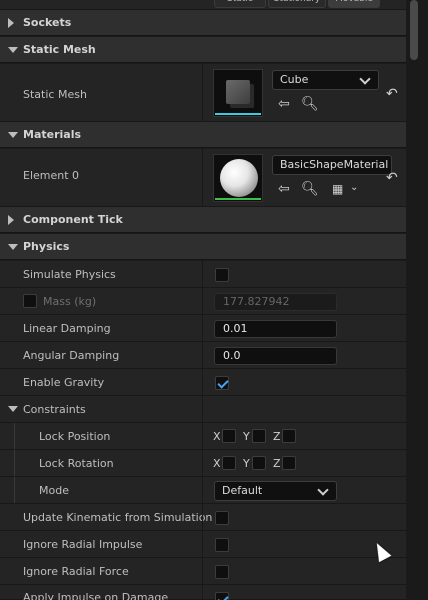 The height and width of the screenshot is (600, 428). What do you see at coordinates (203, 355) in the screenshot?
I see `angular-damping-row: Angular Damping 0.0` at bounding box center [203, 355].